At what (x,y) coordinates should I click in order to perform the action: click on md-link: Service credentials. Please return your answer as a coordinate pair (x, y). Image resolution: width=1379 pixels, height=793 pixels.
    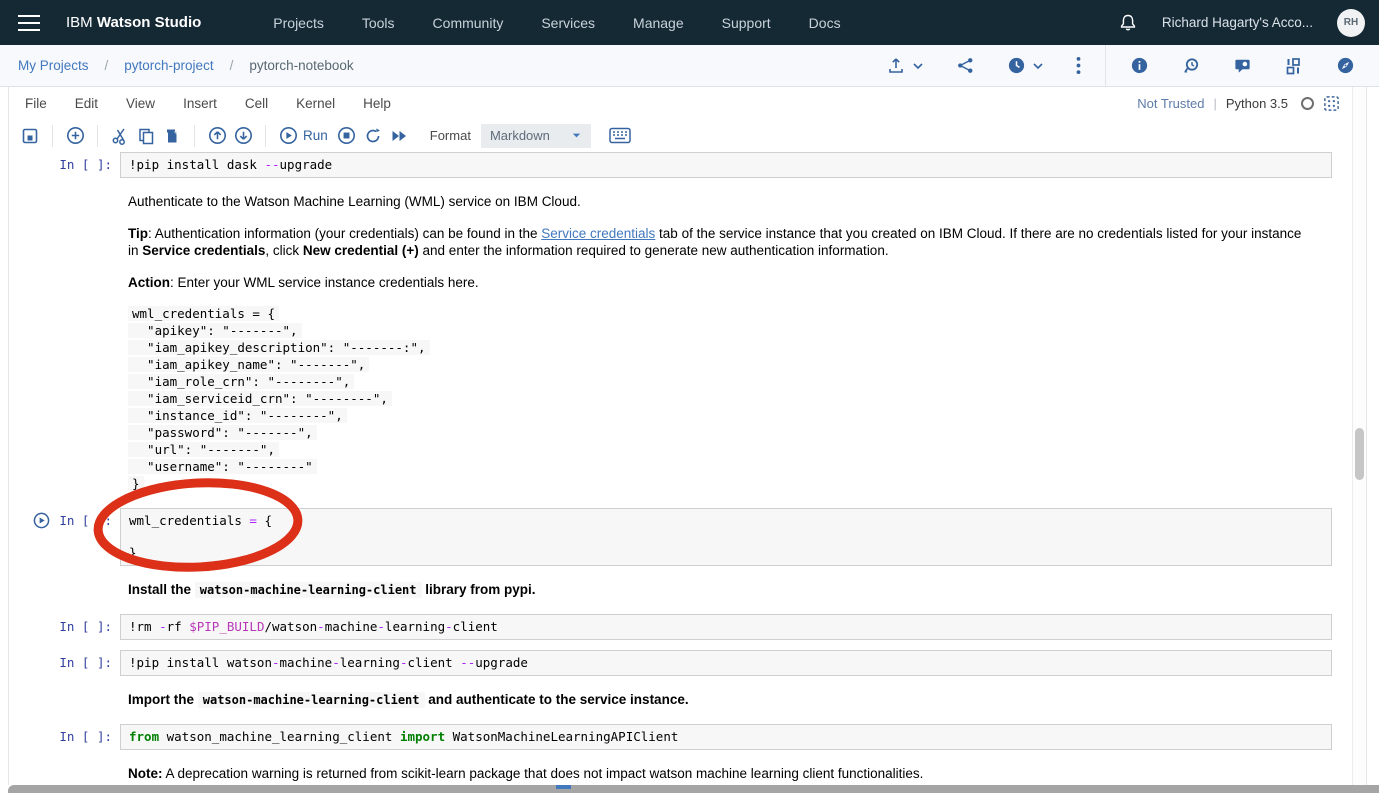
    Looking at the image, I should click on (598, 233).